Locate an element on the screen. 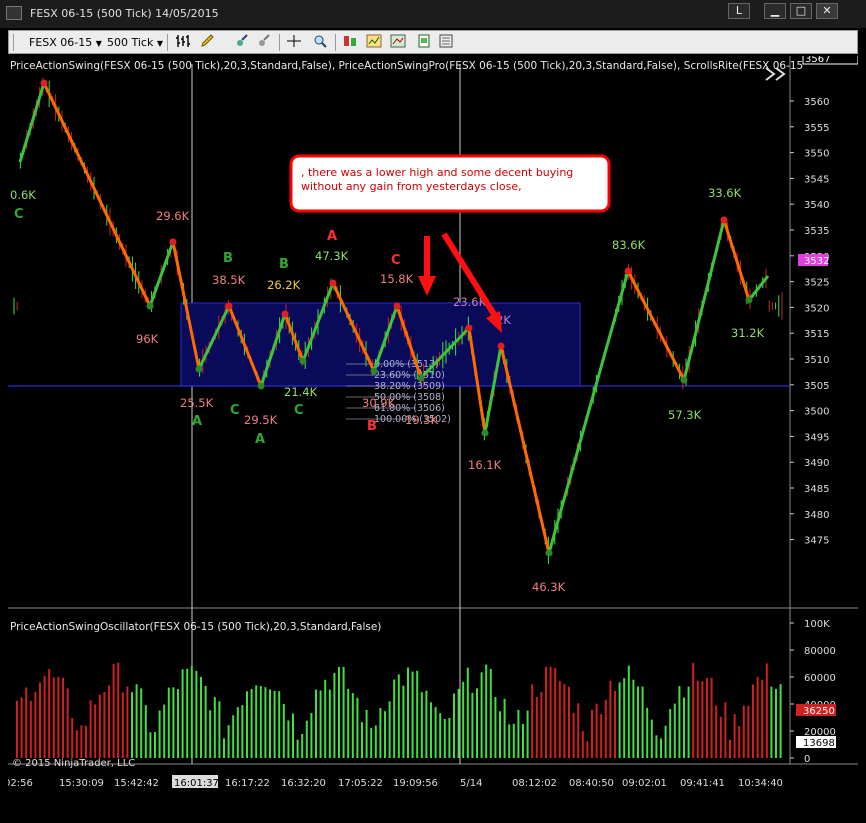 The image size is (866, 823). price-tick-label: 3550 is located at coordinates (816, 154).